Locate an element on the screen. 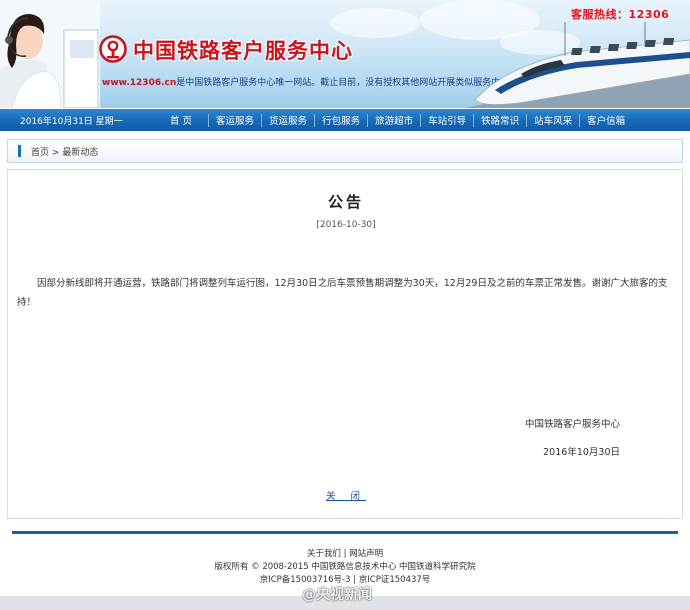  customer-service-agent-image is located at coordinates (50, 54).